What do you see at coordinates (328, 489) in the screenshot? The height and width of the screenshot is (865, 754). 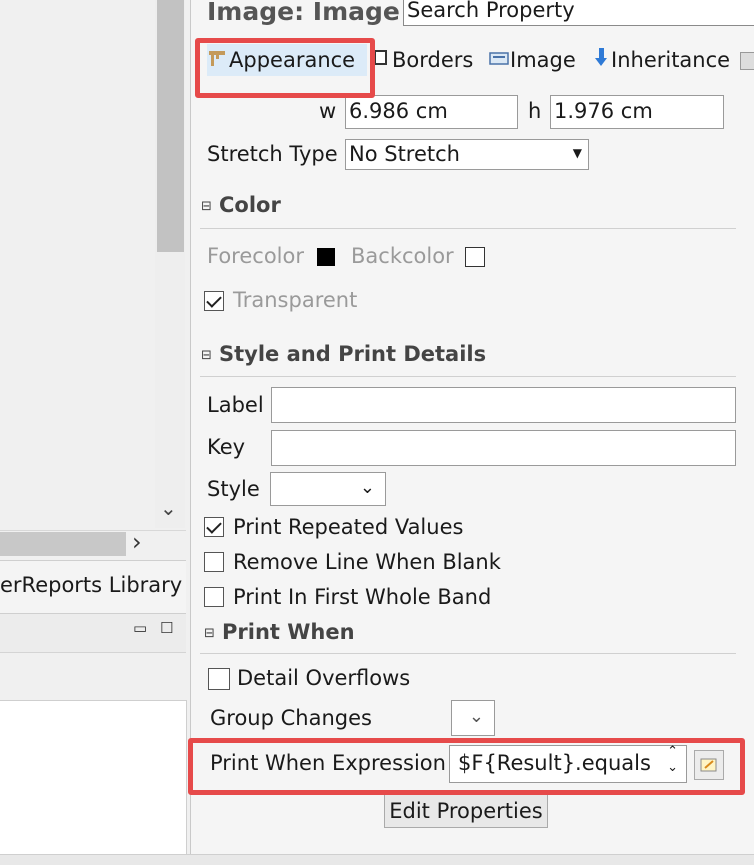 I see `style-select: ⌄` at bounding box center [328, 489].